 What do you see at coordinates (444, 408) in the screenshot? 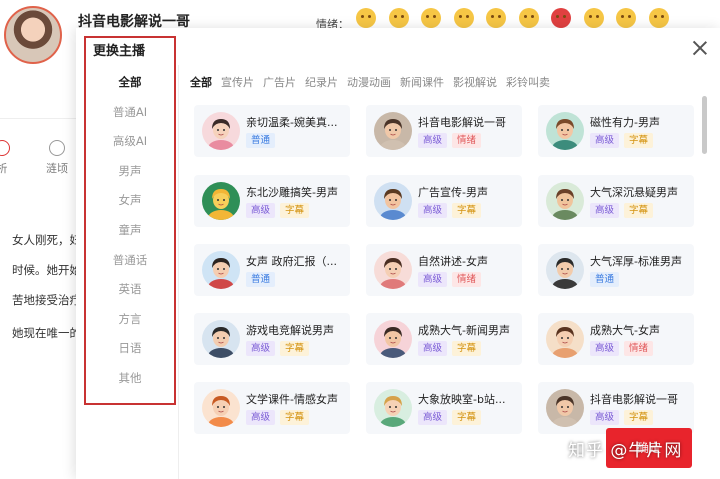
I see `voice-card: 大象放映室-b站... 高级 字幕` at bounding box center [444, 408].